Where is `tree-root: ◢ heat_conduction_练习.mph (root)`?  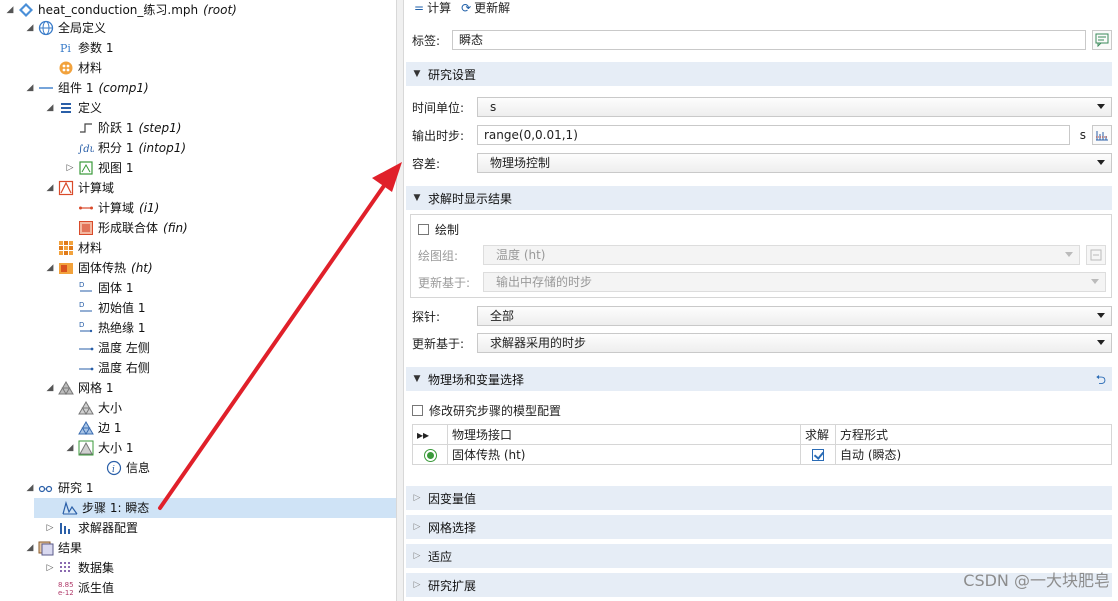 tree-root: ◢ heat_conduction_练习.mph (root) is located at coordinates (120, 10).